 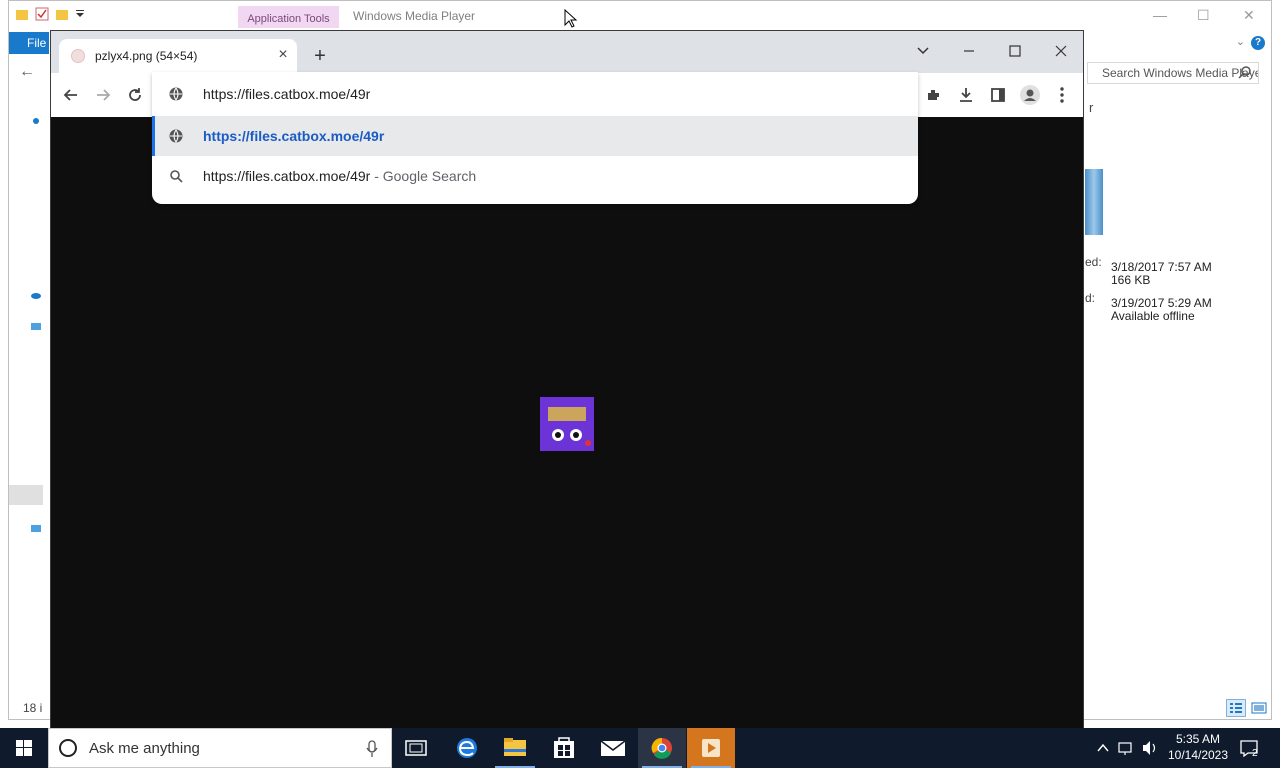 What do you see at coordinates (467, 748) in the screenshot?
I see `edge-icon` at bounding box center [467, 748].